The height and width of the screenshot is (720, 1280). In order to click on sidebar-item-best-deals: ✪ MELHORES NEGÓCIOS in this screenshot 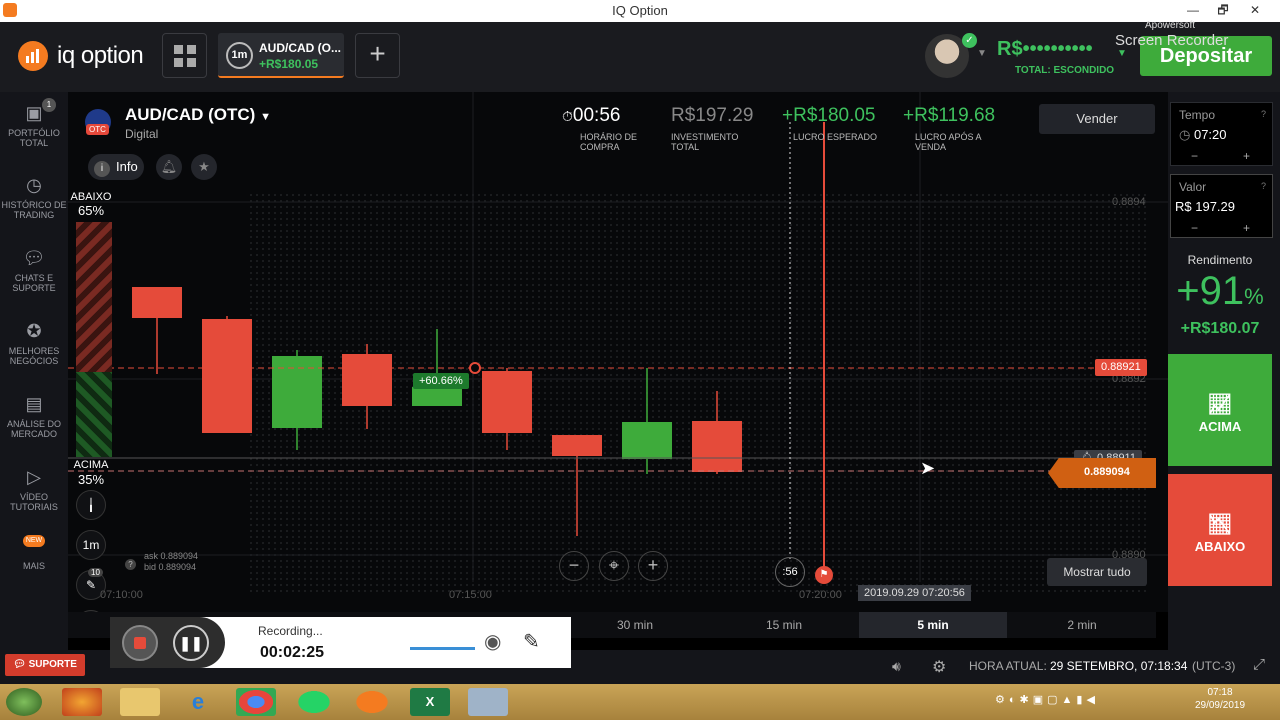, I will do `click(34, 343)`.